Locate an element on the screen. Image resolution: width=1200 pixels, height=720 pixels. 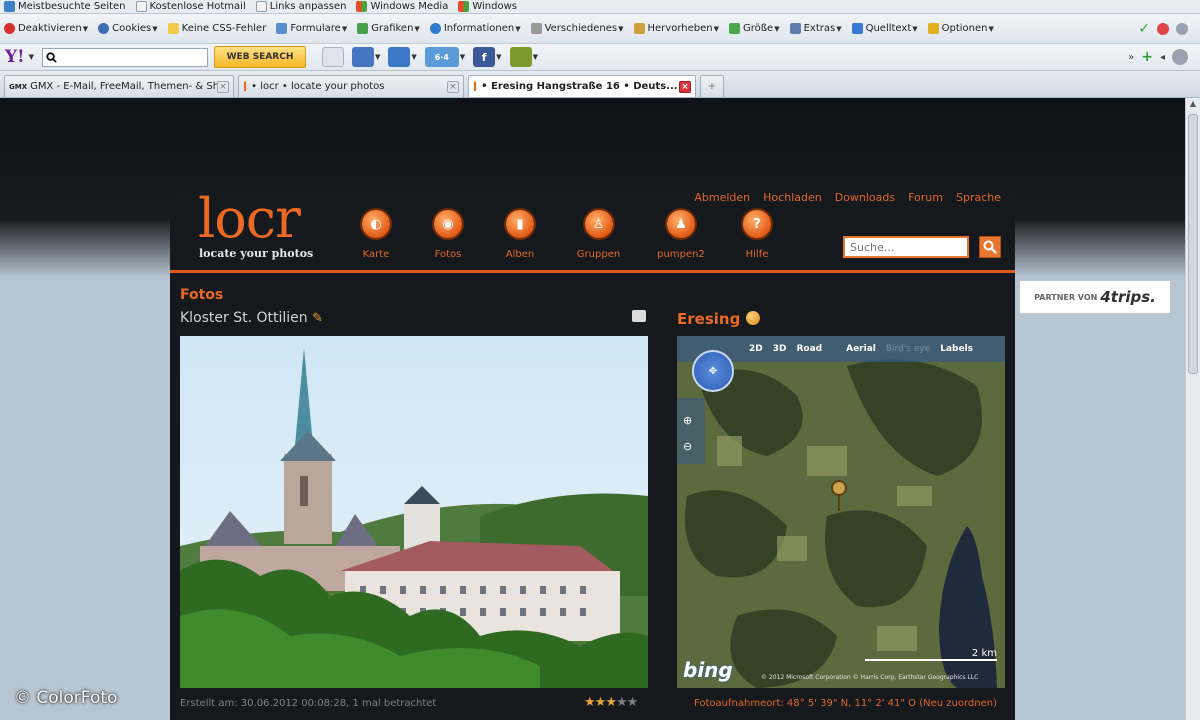
globe-icon is located at coordinates (752, 318).